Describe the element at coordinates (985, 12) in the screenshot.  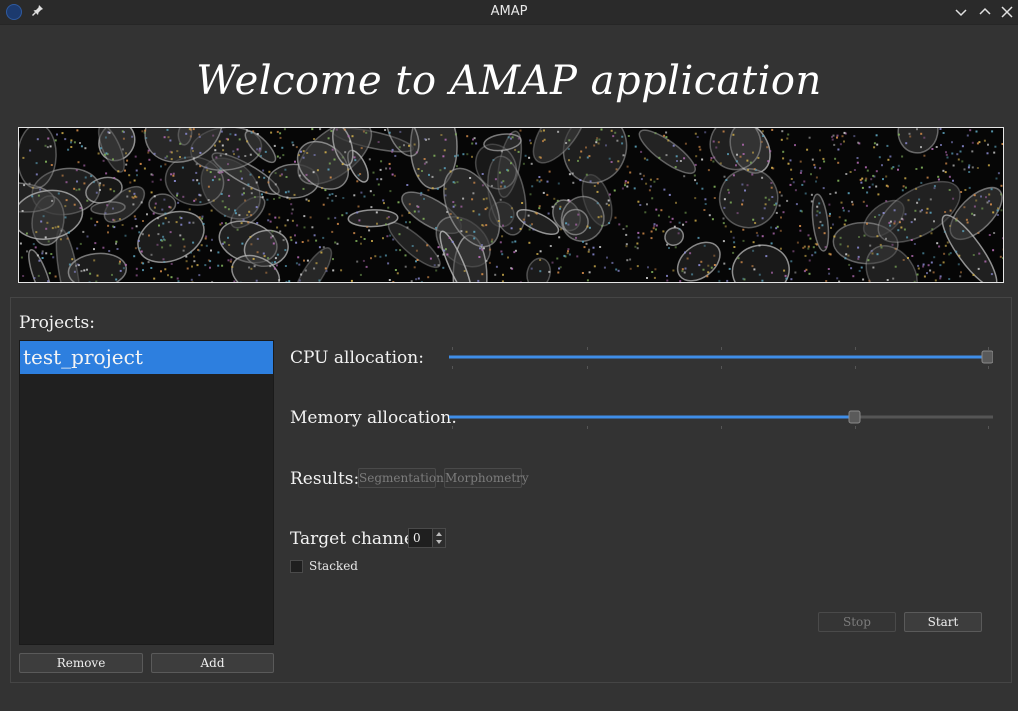
I see `maximize-icon` at that location.